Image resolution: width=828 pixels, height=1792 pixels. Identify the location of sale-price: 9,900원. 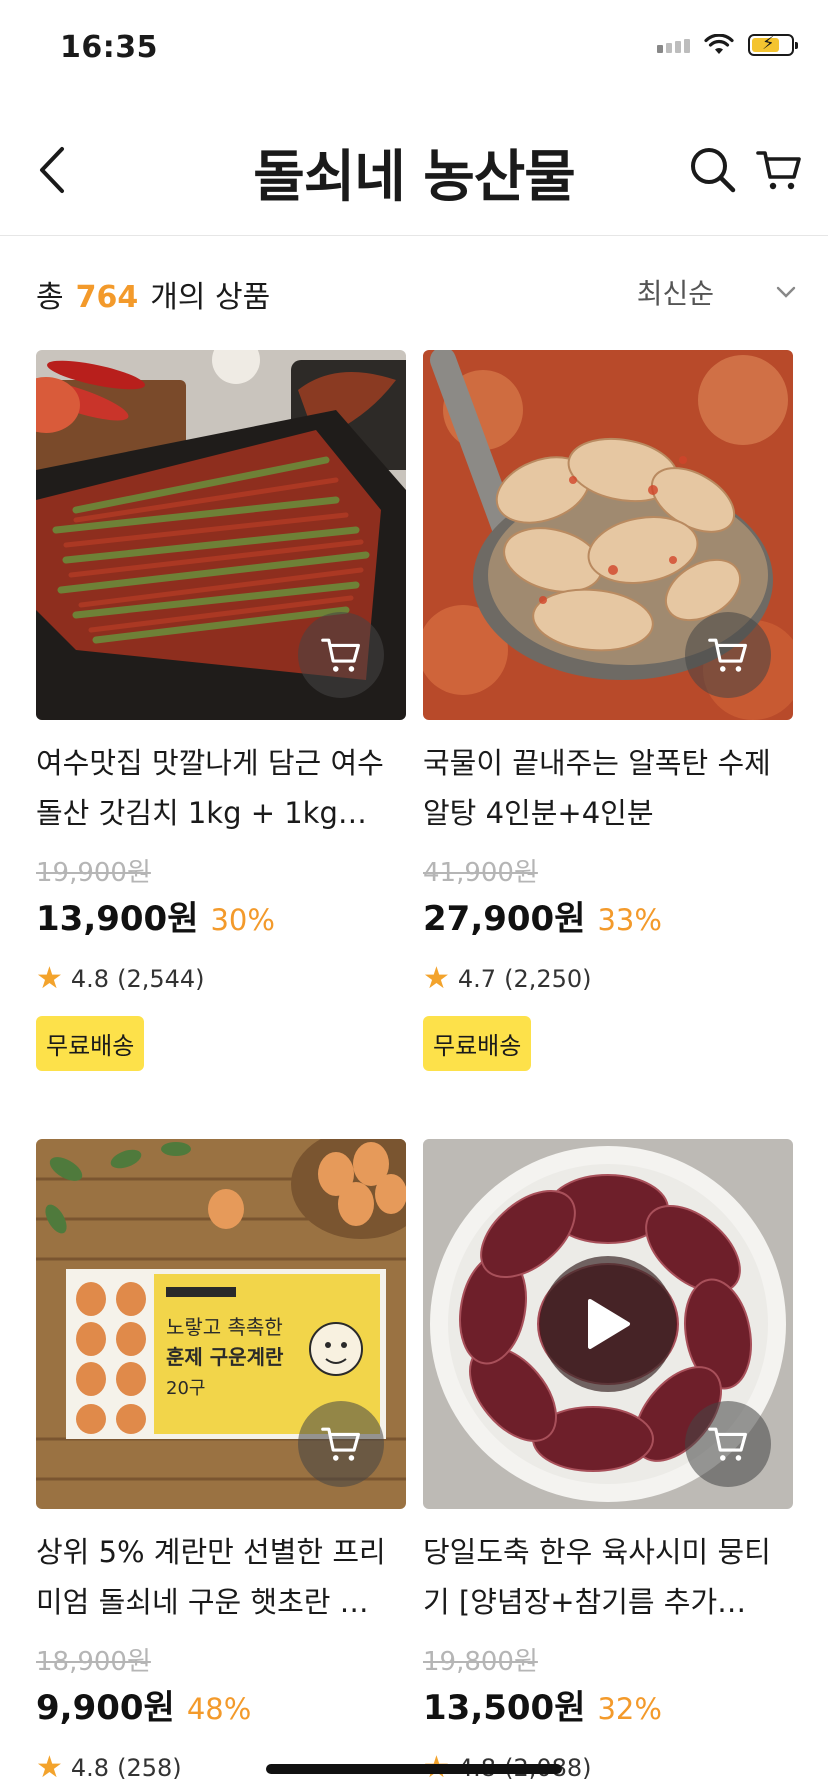
(105, 1708).